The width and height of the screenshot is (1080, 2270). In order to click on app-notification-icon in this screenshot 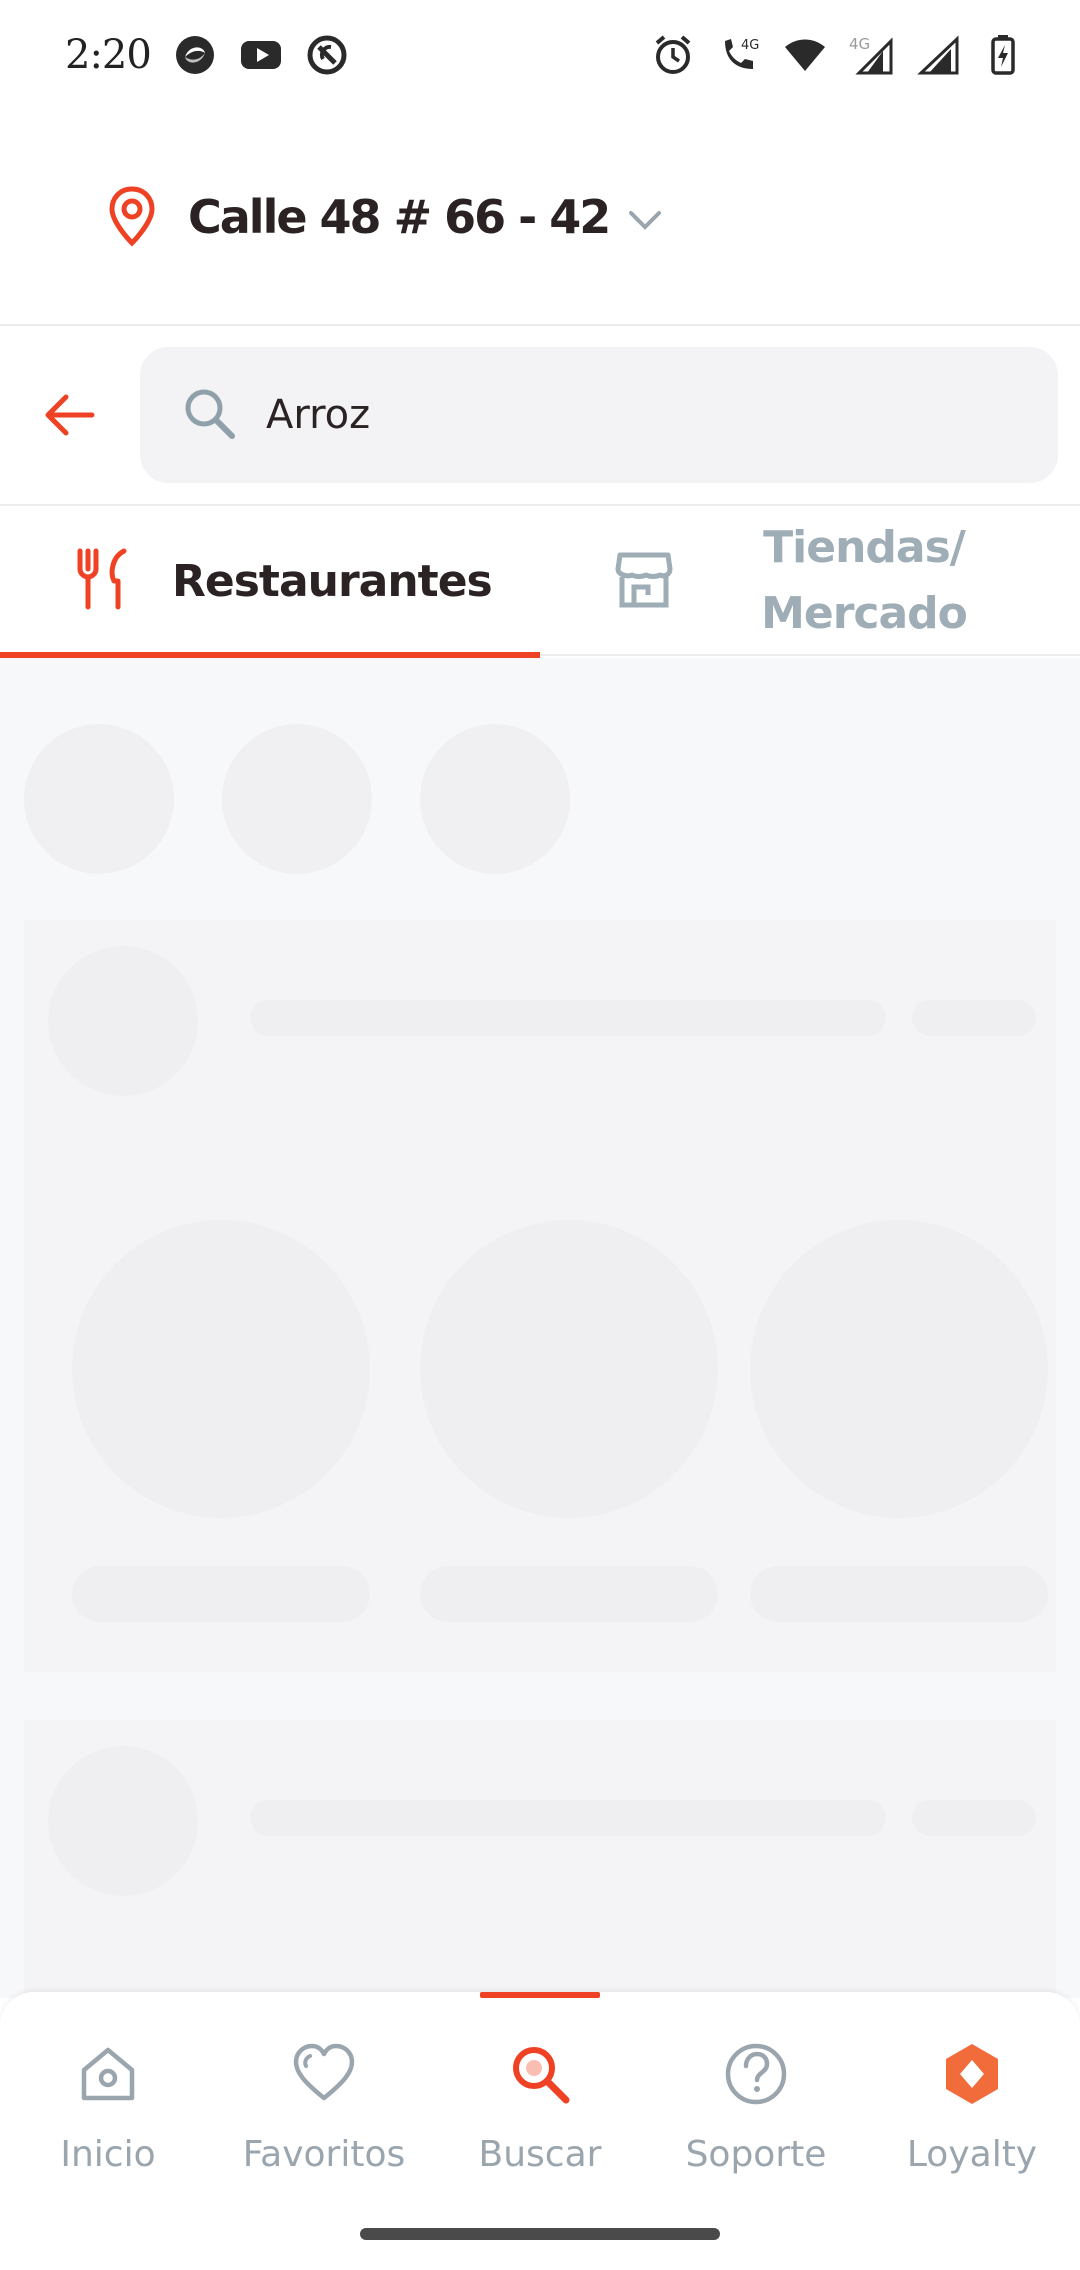, I will do `click(195, 55)`.